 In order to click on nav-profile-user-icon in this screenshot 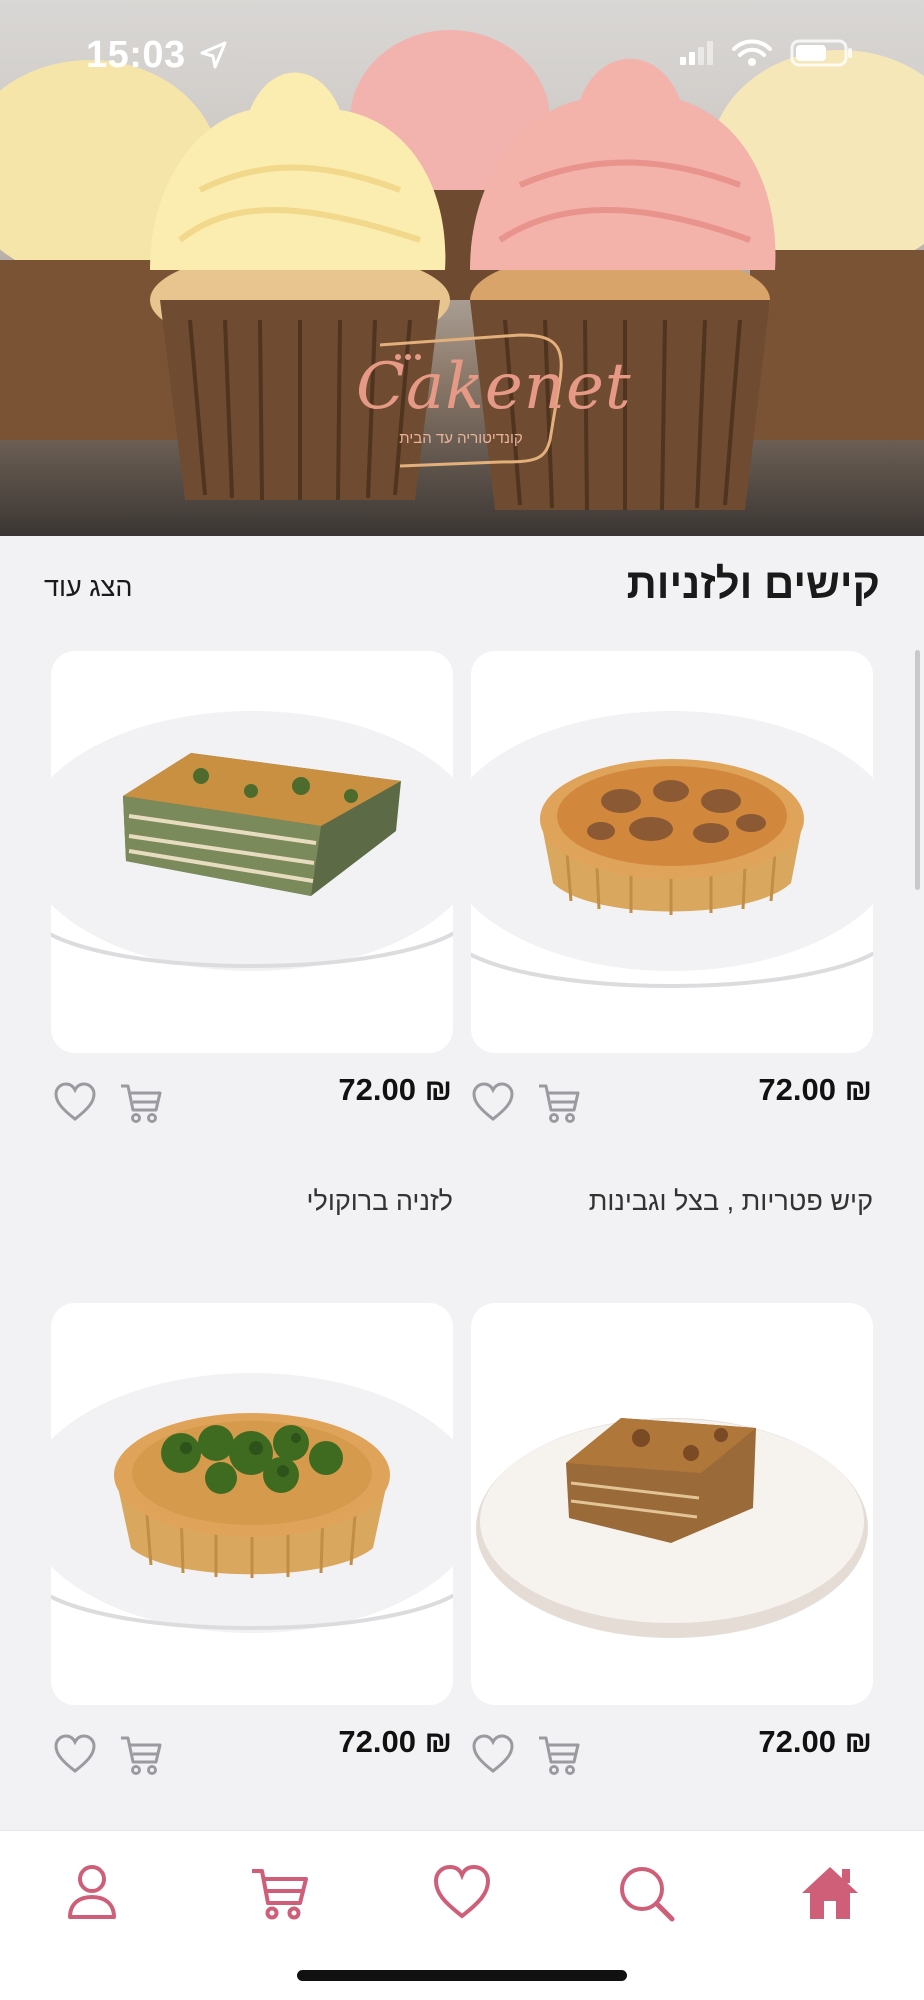, I will do `click(92, 1893)`.